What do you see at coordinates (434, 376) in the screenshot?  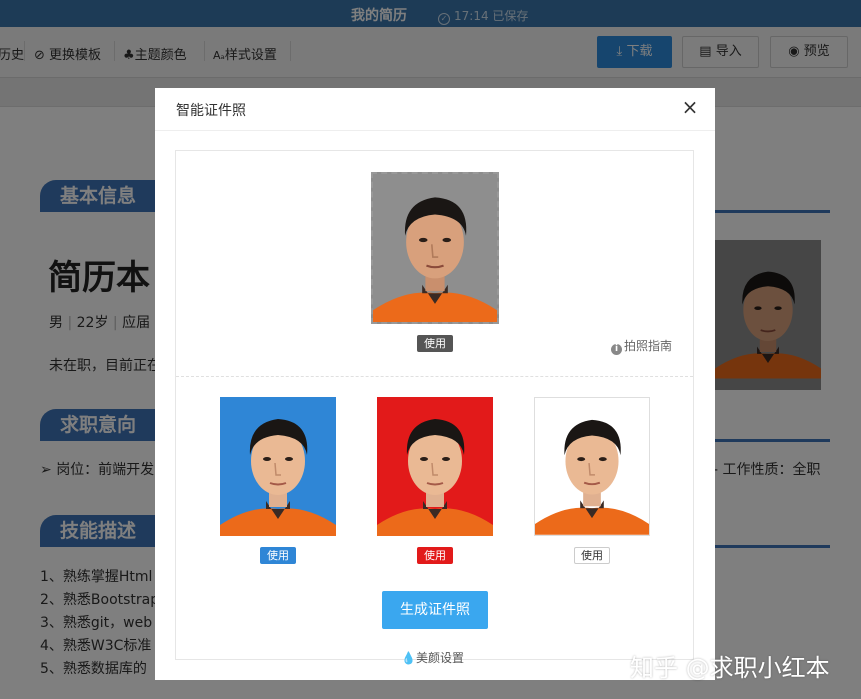 I see `divider` at bounding box center [434, 376].